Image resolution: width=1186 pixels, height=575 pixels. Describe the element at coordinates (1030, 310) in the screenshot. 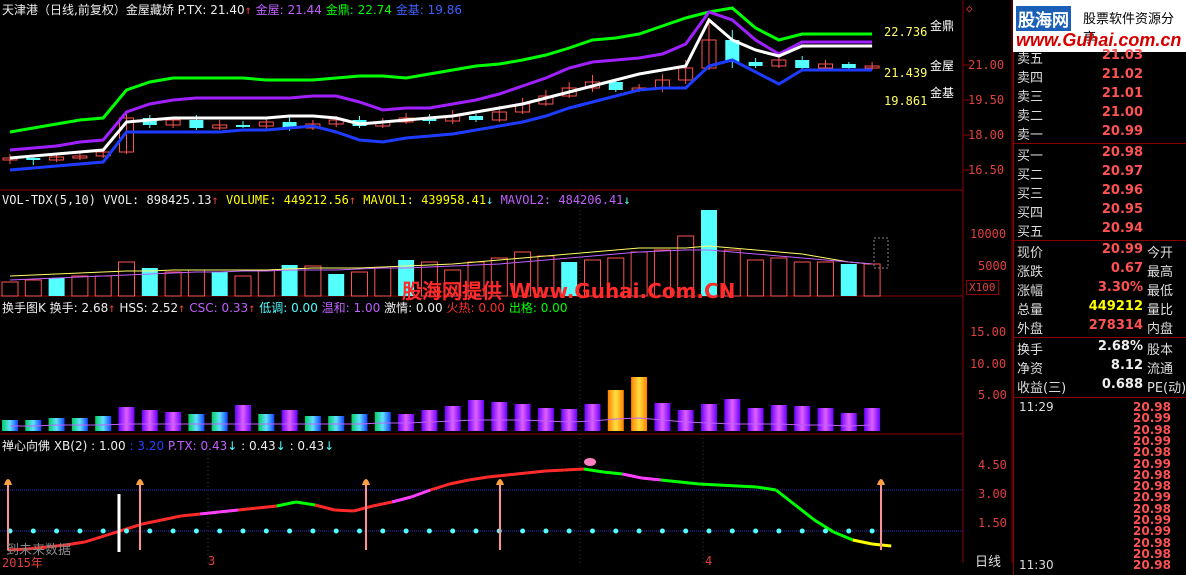

I see `row-label: 总量` at that location.